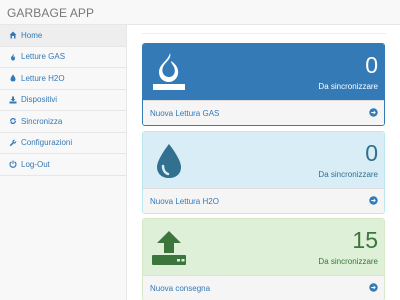  What do you see at coordinates (12, 164) in the screenshot?
I see `power-icon` at bounding box center [12, 164].